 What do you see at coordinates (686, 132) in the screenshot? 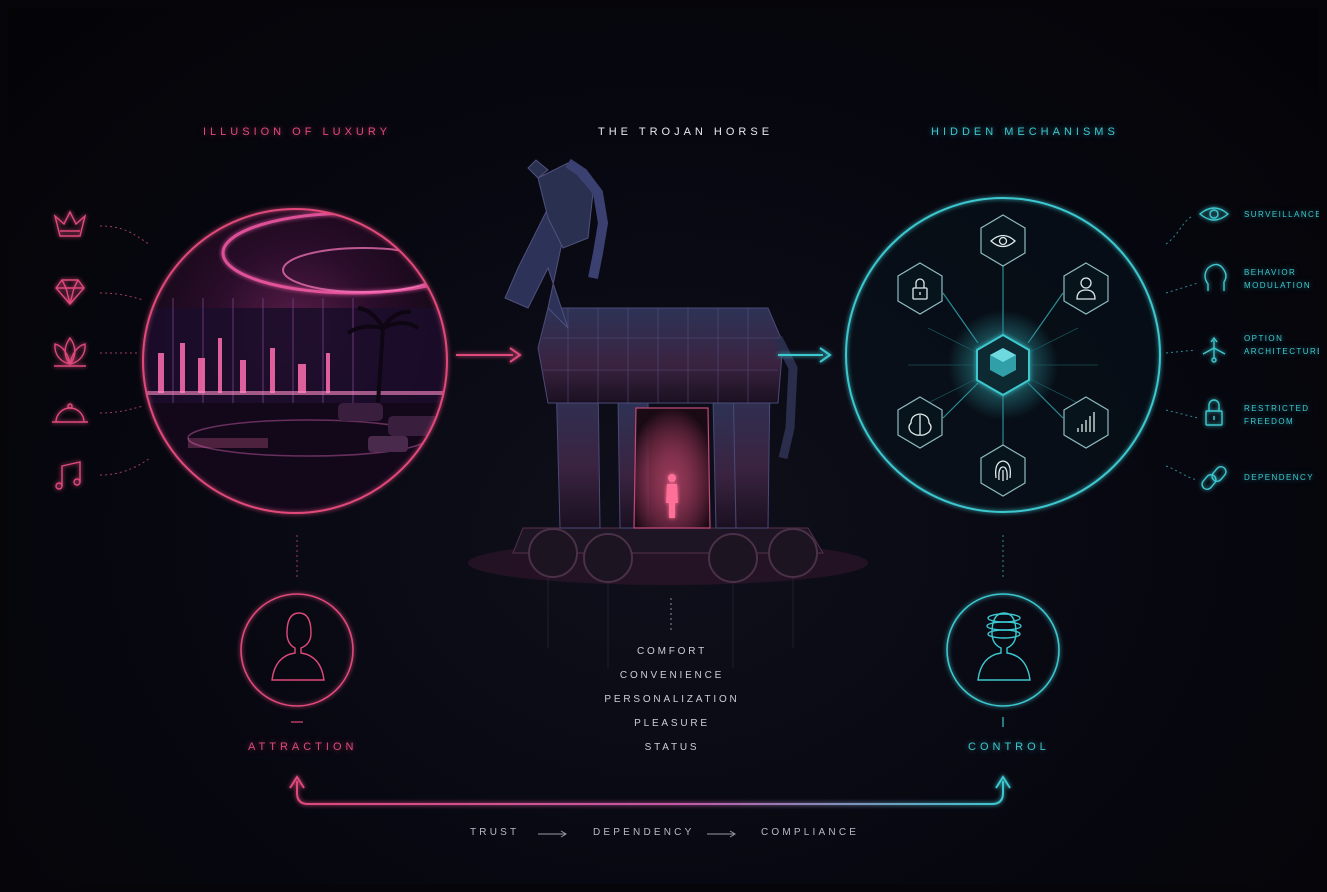
I see `trojan-horse-title: THE TROJAN HORSE` at bounding box center [686, 132].